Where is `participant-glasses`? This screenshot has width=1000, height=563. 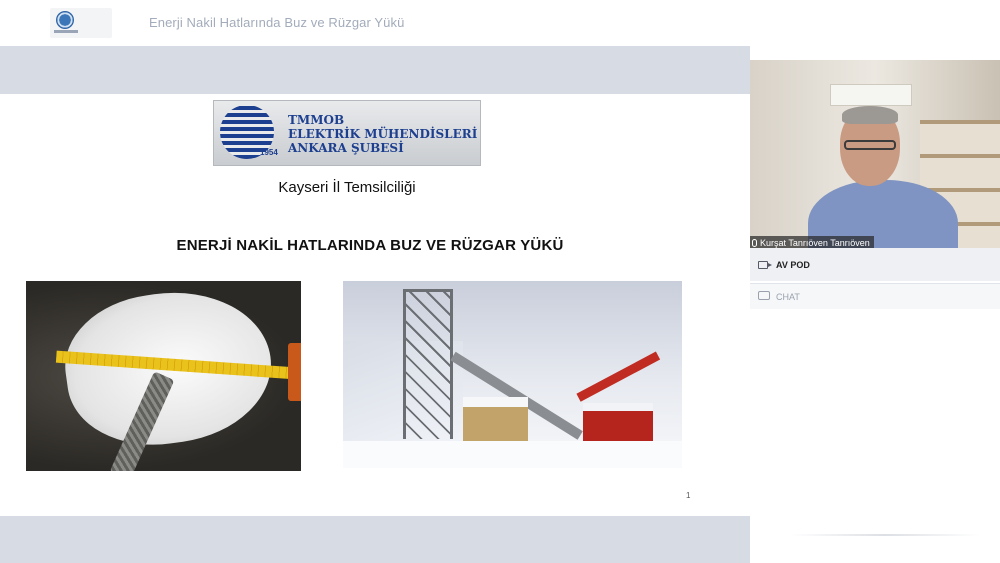
participant-glasses is located at coordinates (870, 145).